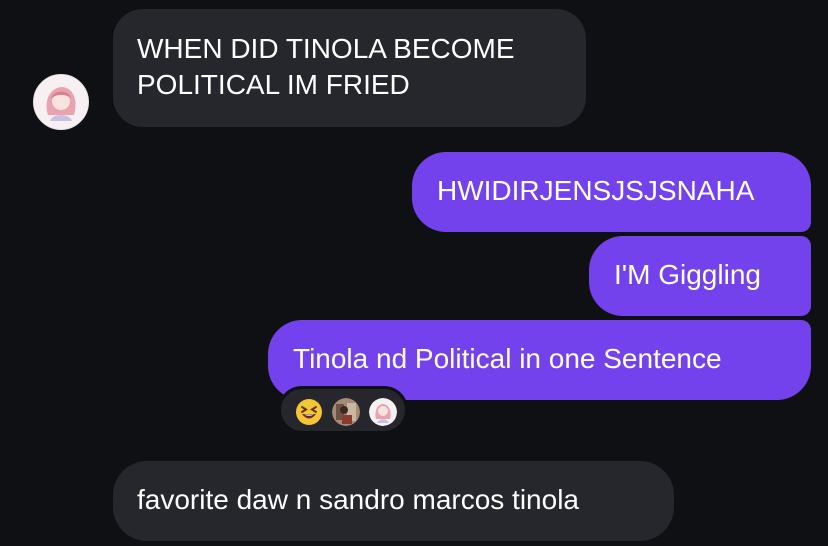  What do you see at coordinates (687, 274) in the screenshot?
I see `message-text: I'M Giggling` at bounding box center [687, 274].